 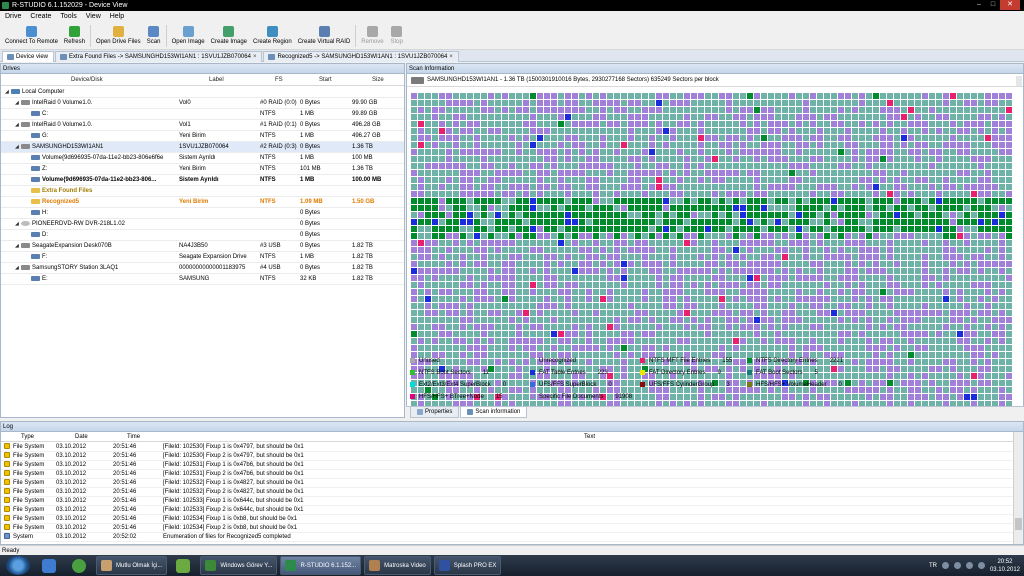 What do you see at coordinates (74, 36) in the screenshot?
I see `refresh-button: Refresh` at bounding box center [74, 36].